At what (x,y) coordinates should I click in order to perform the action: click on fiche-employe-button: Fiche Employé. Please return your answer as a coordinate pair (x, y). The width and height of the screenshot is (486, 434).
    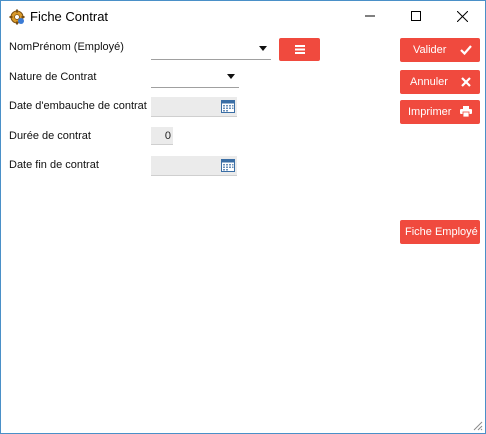
    Looking at the image, I should click on (440, 232).